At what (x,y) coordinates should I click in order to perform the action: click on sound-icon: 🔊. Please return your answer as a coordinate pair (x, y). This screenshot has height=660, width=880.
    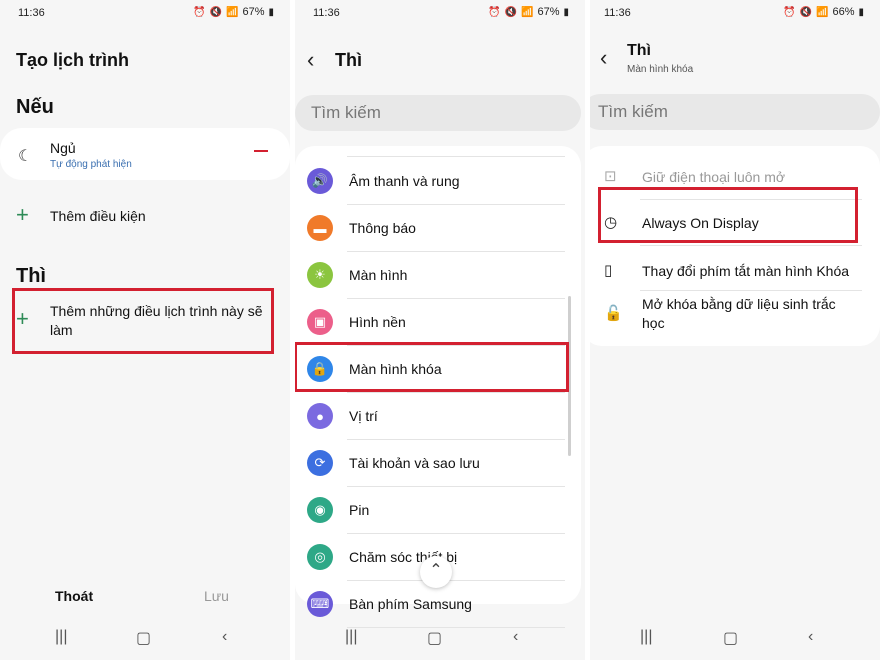
    Looking at the image, I should click on (320, 181).